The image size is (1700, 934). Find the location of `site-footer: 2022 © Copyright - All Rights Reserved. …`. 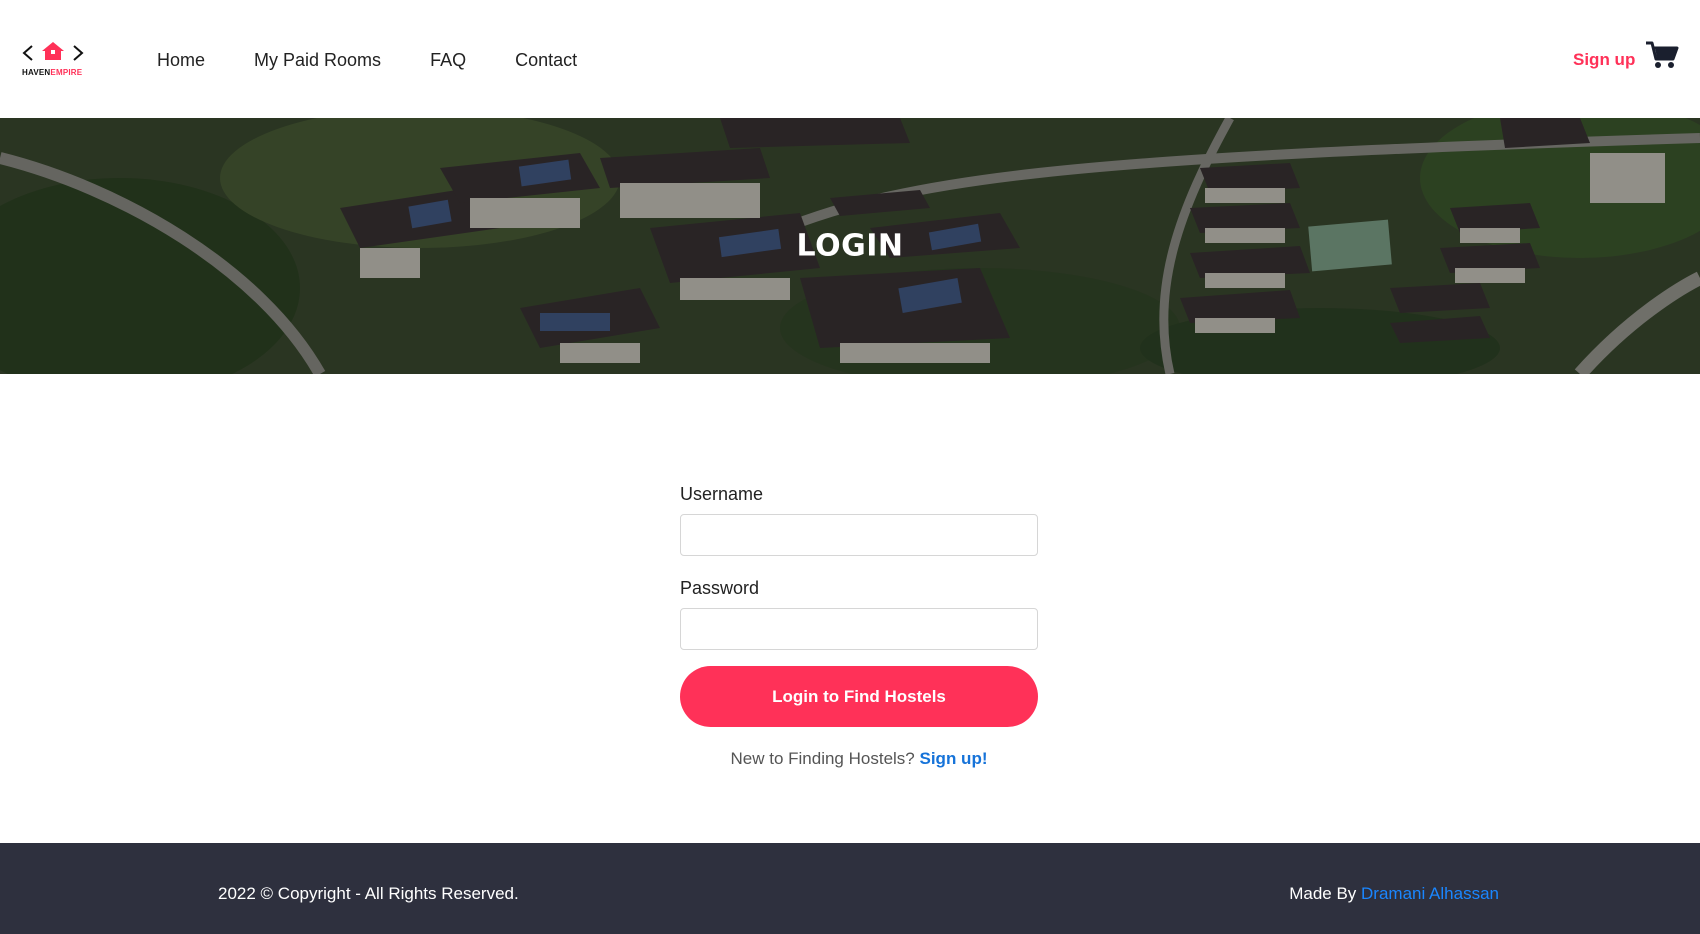

site-footer: 2022 © Copyright - All Rights Reserved. … is located at coordinates (850, 888).